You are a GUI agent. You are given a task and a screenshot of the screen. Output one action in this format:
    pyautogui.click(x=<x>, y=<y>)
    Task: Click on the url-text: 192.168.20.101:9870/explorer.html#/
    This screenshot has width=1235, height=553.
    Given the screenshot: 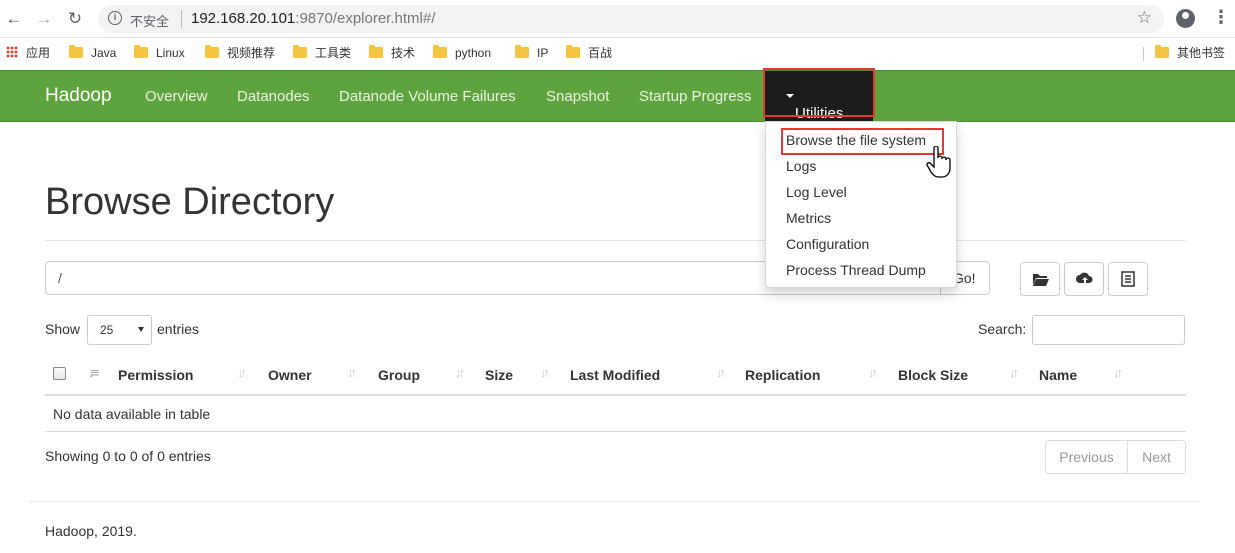 What is the action you would take?
    pyautogui.click(x=313, y=18)
    